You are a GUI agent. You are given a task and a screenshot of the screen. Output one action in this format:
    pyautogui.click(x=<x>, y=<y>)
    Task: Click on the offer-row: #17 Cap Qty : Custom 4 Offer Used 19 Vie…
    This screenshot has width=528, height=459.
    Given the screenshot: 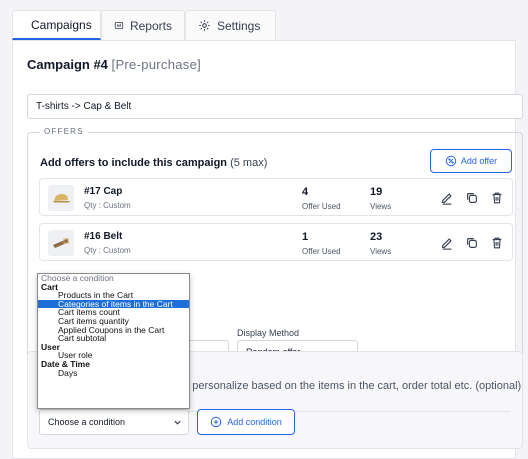 What is the action you would take?
    pyautogui.click(x=276, y=197)
    